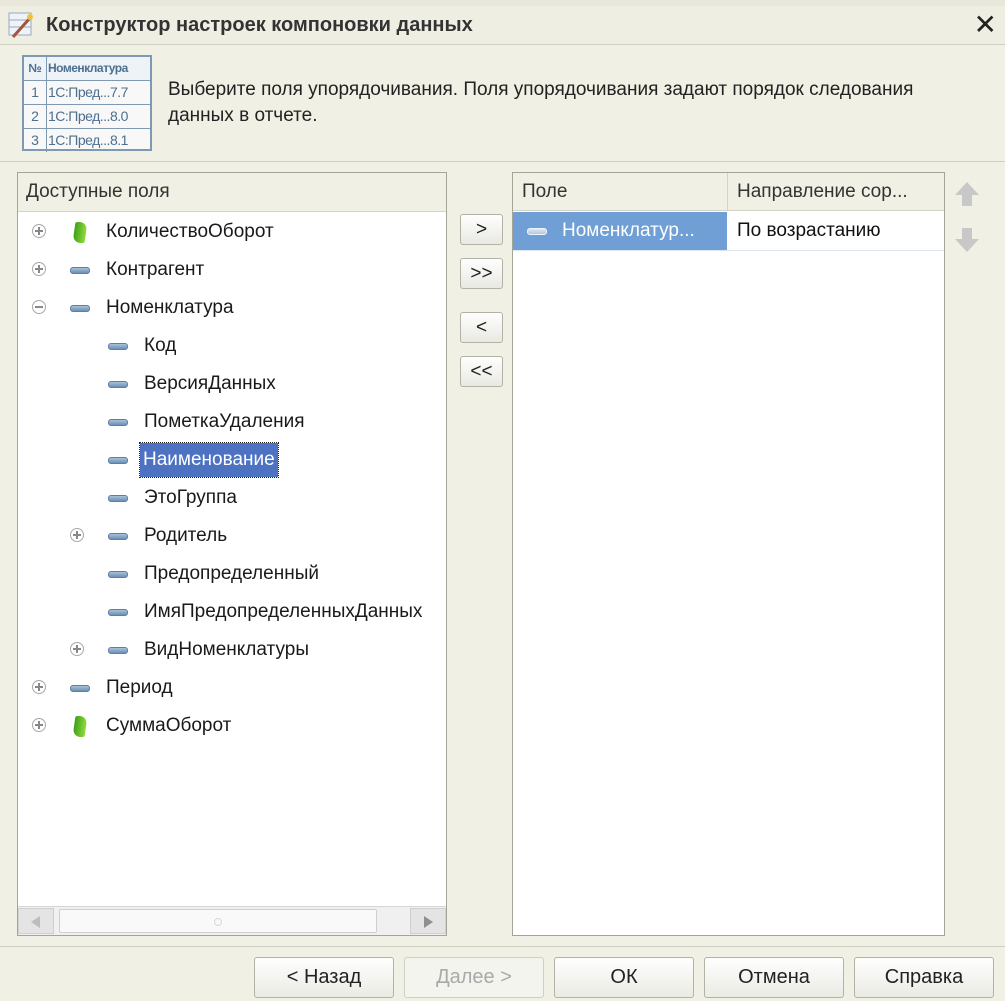 This screenshot has width=1005, height=1001. I want to click on next-button: Далее >, so click(474, 977).